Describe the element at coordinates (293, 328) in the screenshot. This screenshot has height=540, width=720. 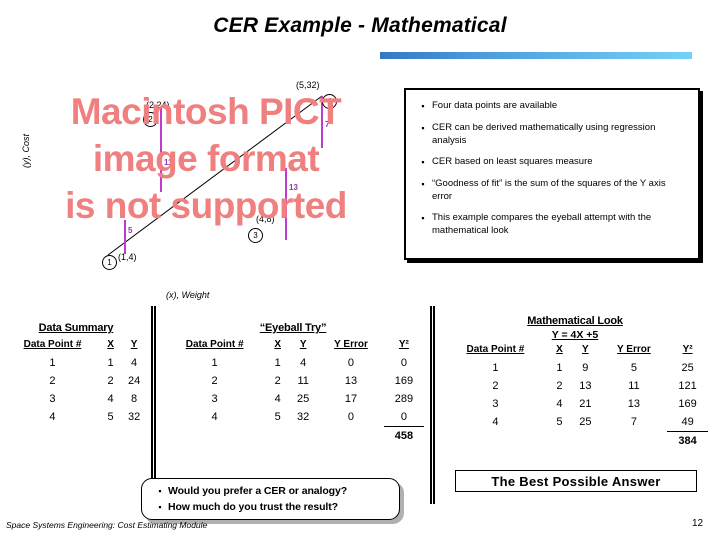
I see `table-title: “Eyeball Try”` at that location.